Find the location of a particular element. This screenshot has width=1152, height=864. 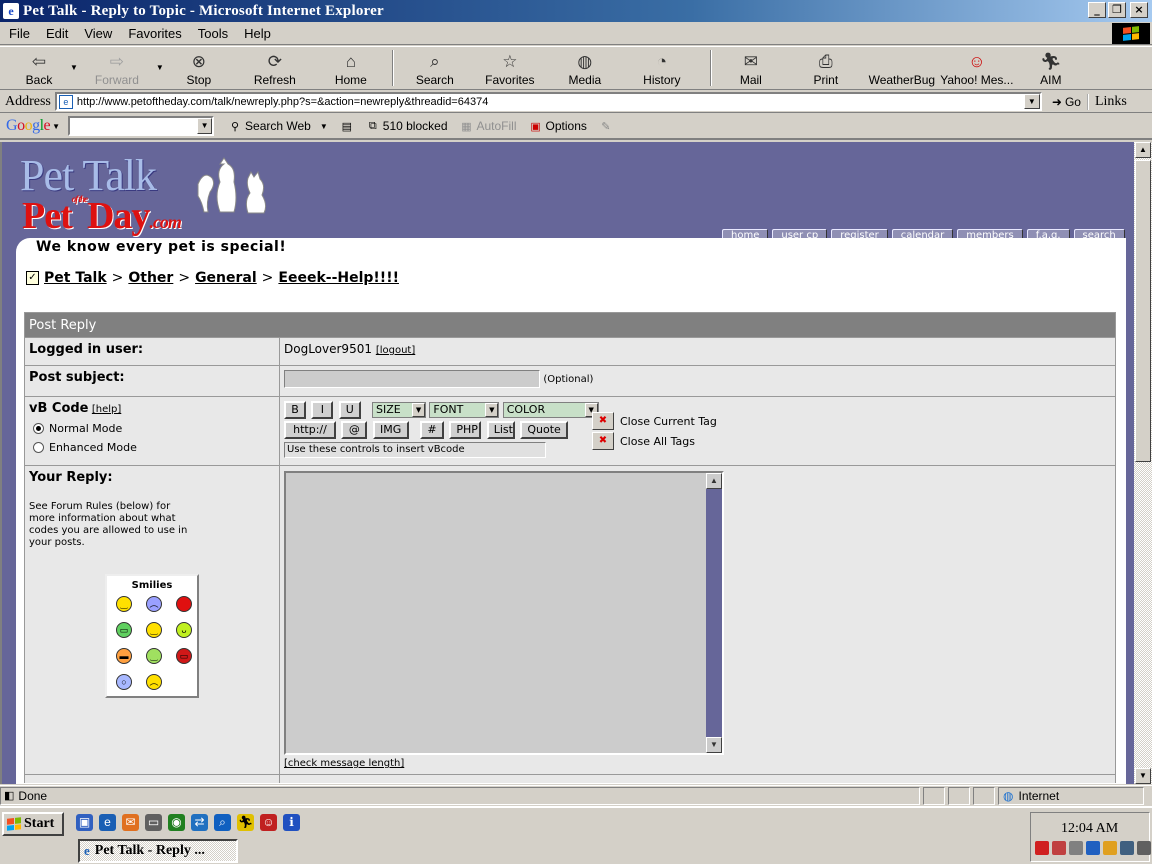

forward-dropdown-icon: ▼ is located at coordinates (160, 67).